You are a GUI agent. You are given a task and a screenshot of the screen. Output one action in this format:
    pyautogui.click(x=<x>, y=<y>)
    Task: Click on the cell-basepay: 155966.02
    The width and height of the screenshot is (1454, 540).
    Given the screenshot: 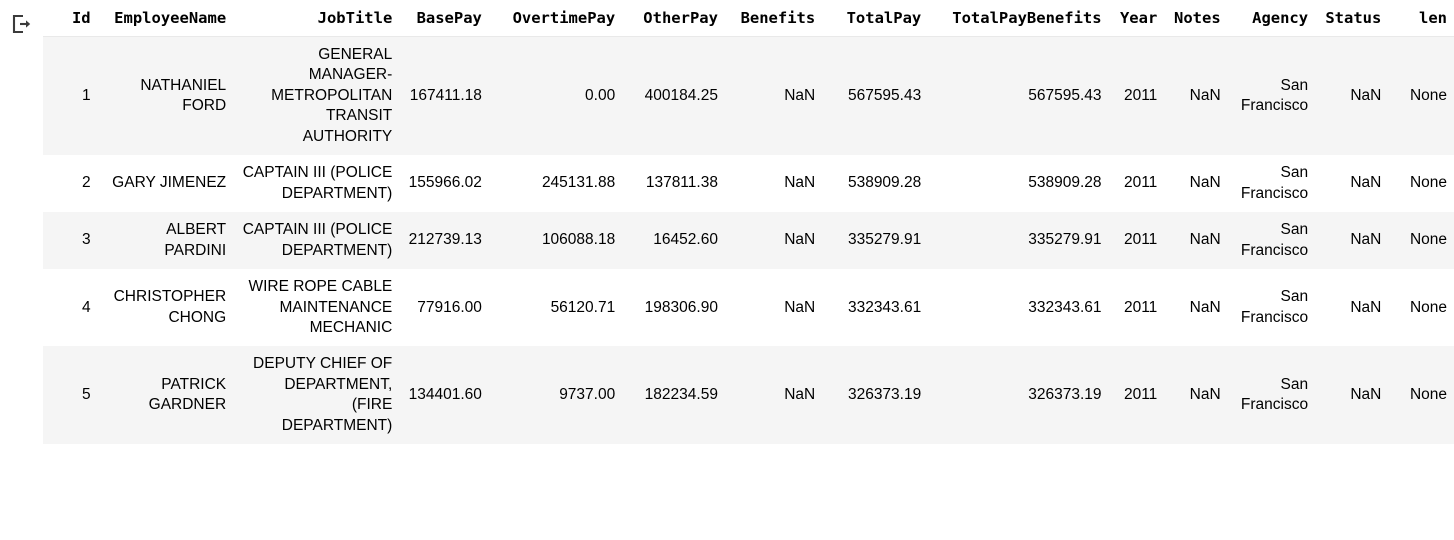 What is the action you would take?
    pyautogui.click(x=444, y=184)
    